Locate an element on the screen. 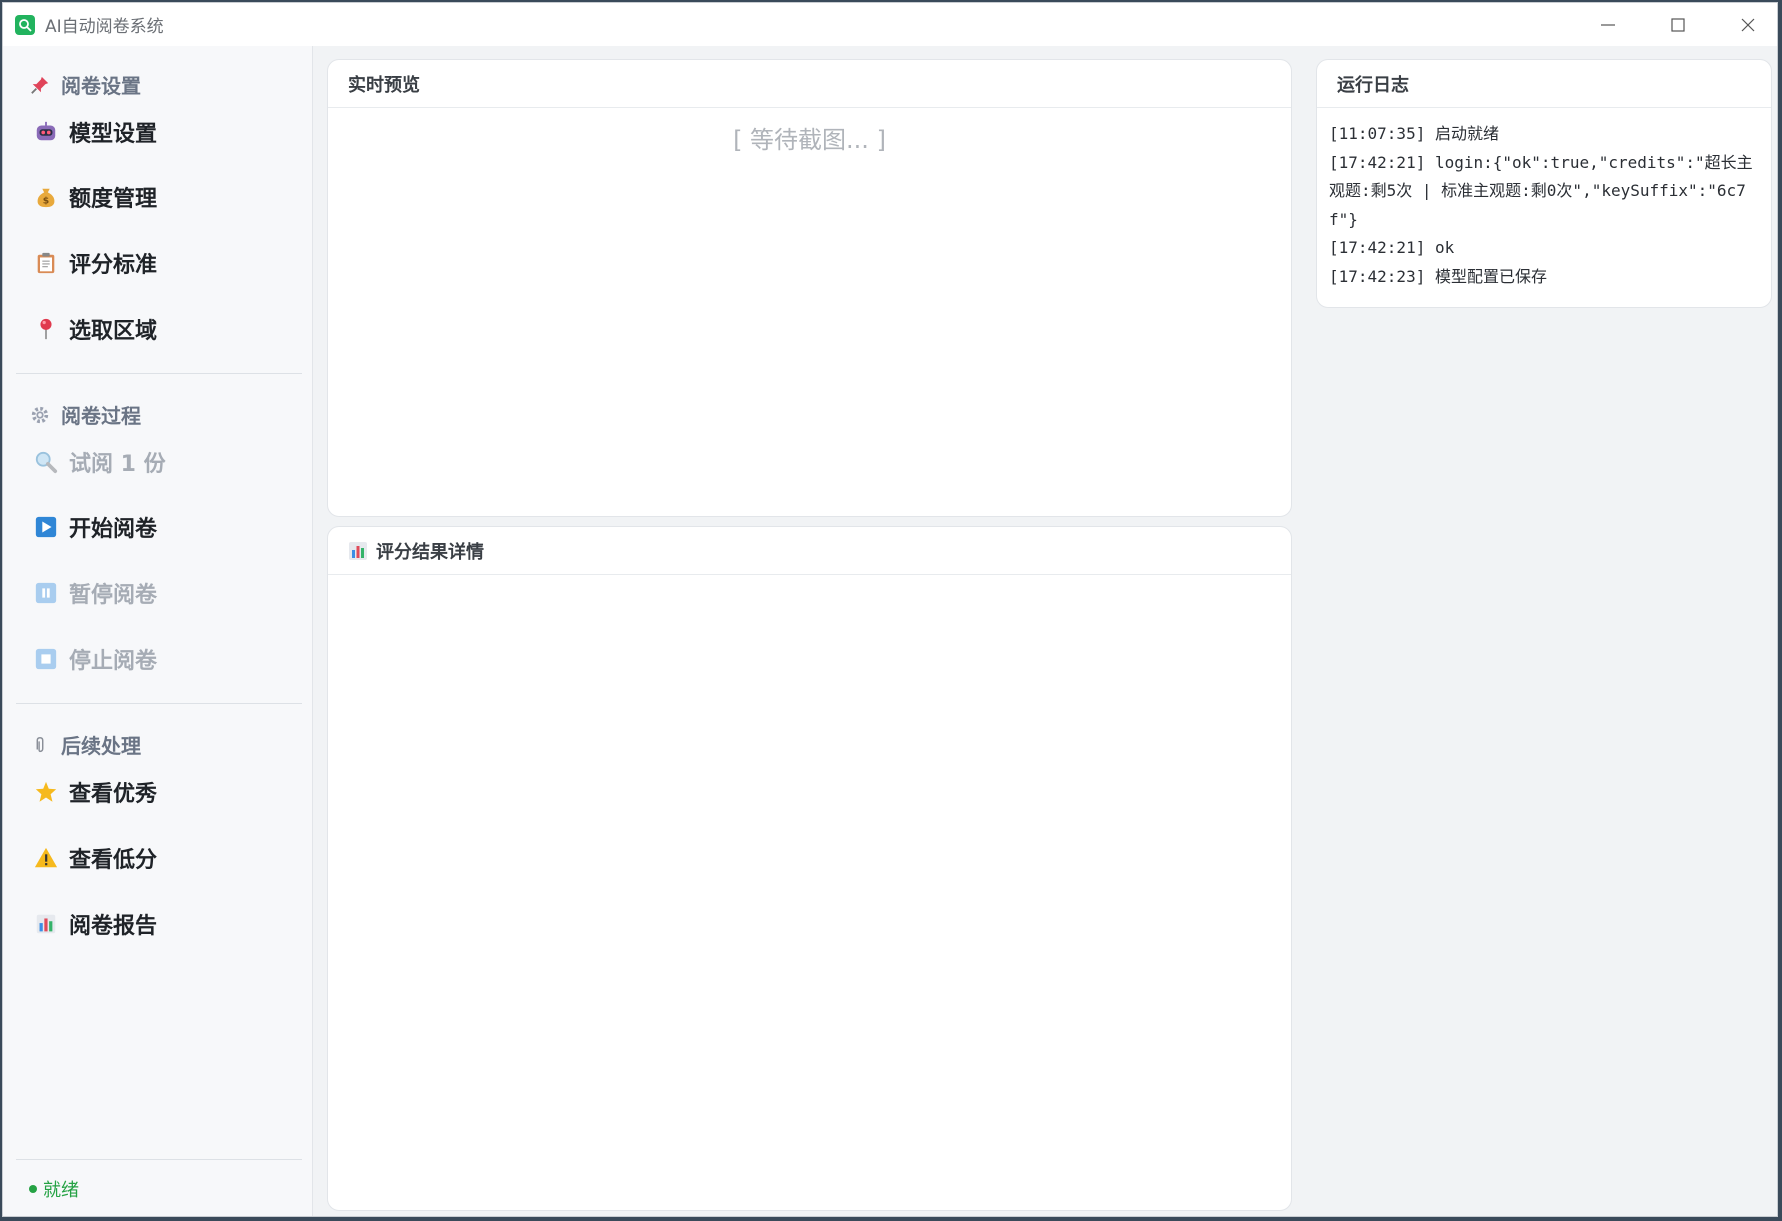  minimize-icon is located at coordinates (1608, 24).